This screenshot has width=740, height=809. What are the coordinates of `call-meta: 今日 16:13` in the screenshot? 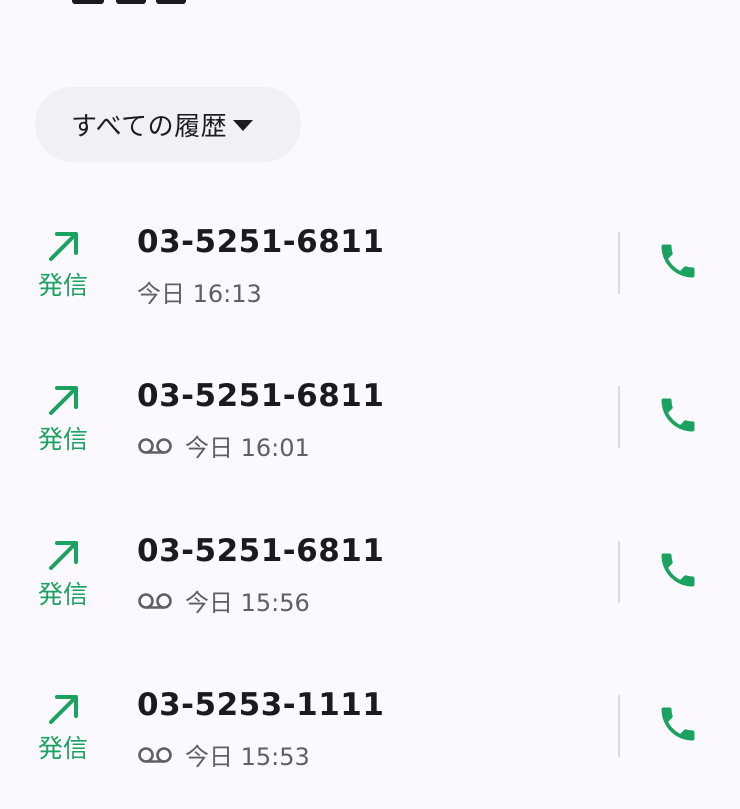 It's located at (199, 291).